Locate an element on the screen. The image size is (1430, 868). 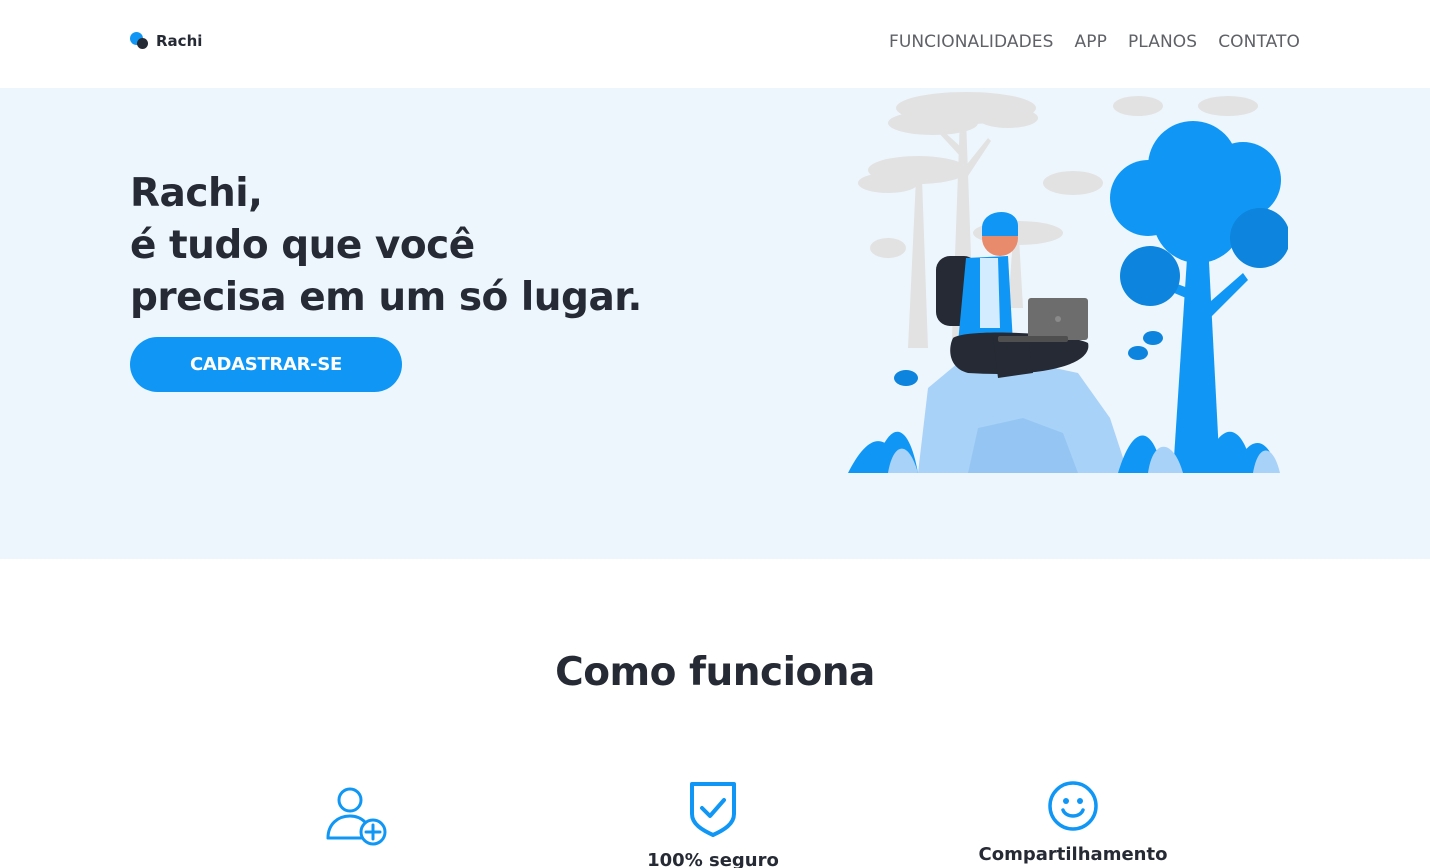
shield-check-icon is located at coordinates (713, 809).